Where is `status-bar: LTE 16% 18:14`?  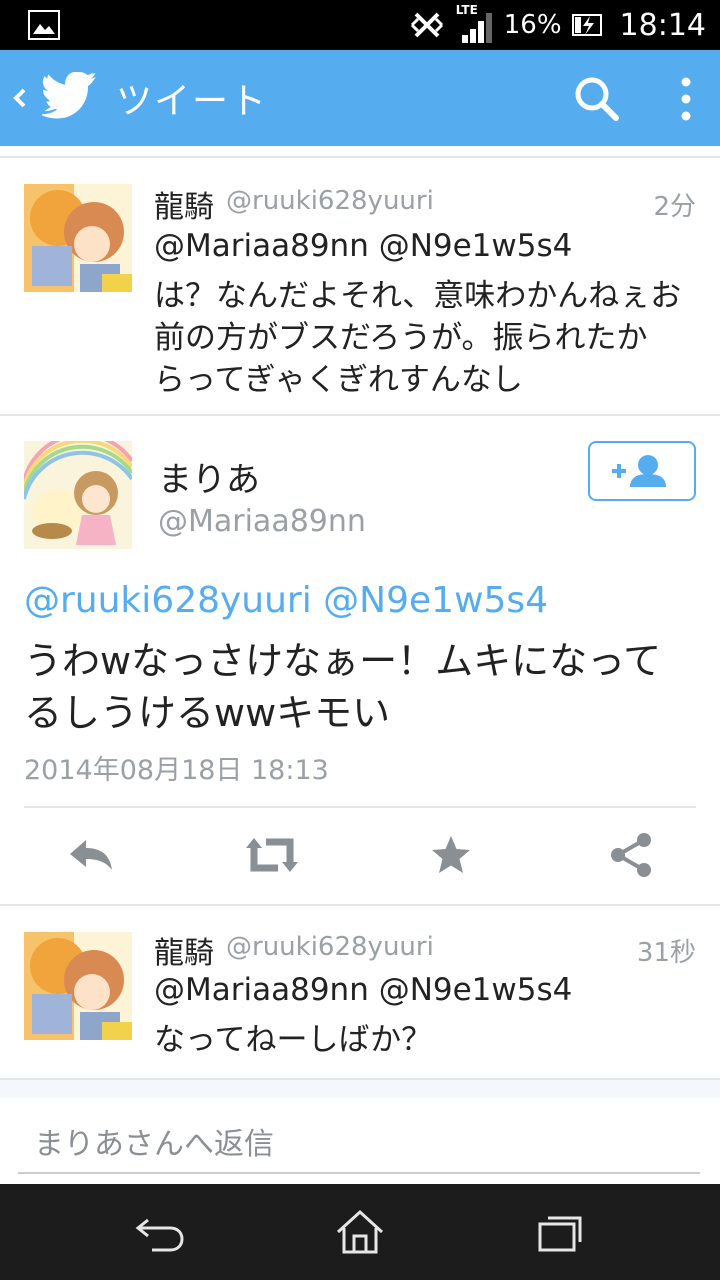 status-bar: LTE 16% 18:14 is located at coordinates (360, 25).